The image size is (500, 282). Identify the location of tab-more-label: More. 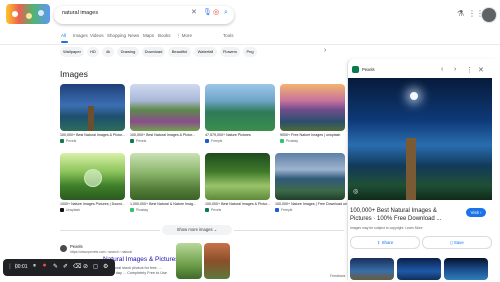
(187, 35).